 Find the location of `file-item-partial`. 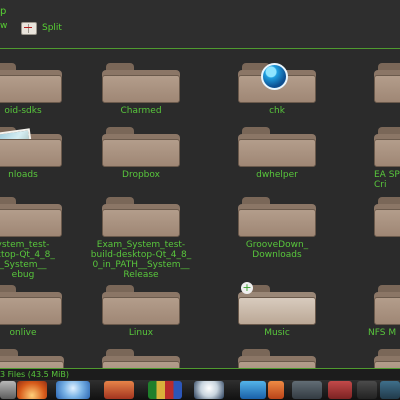

file-item-partial is located at coordinates (374, 84).